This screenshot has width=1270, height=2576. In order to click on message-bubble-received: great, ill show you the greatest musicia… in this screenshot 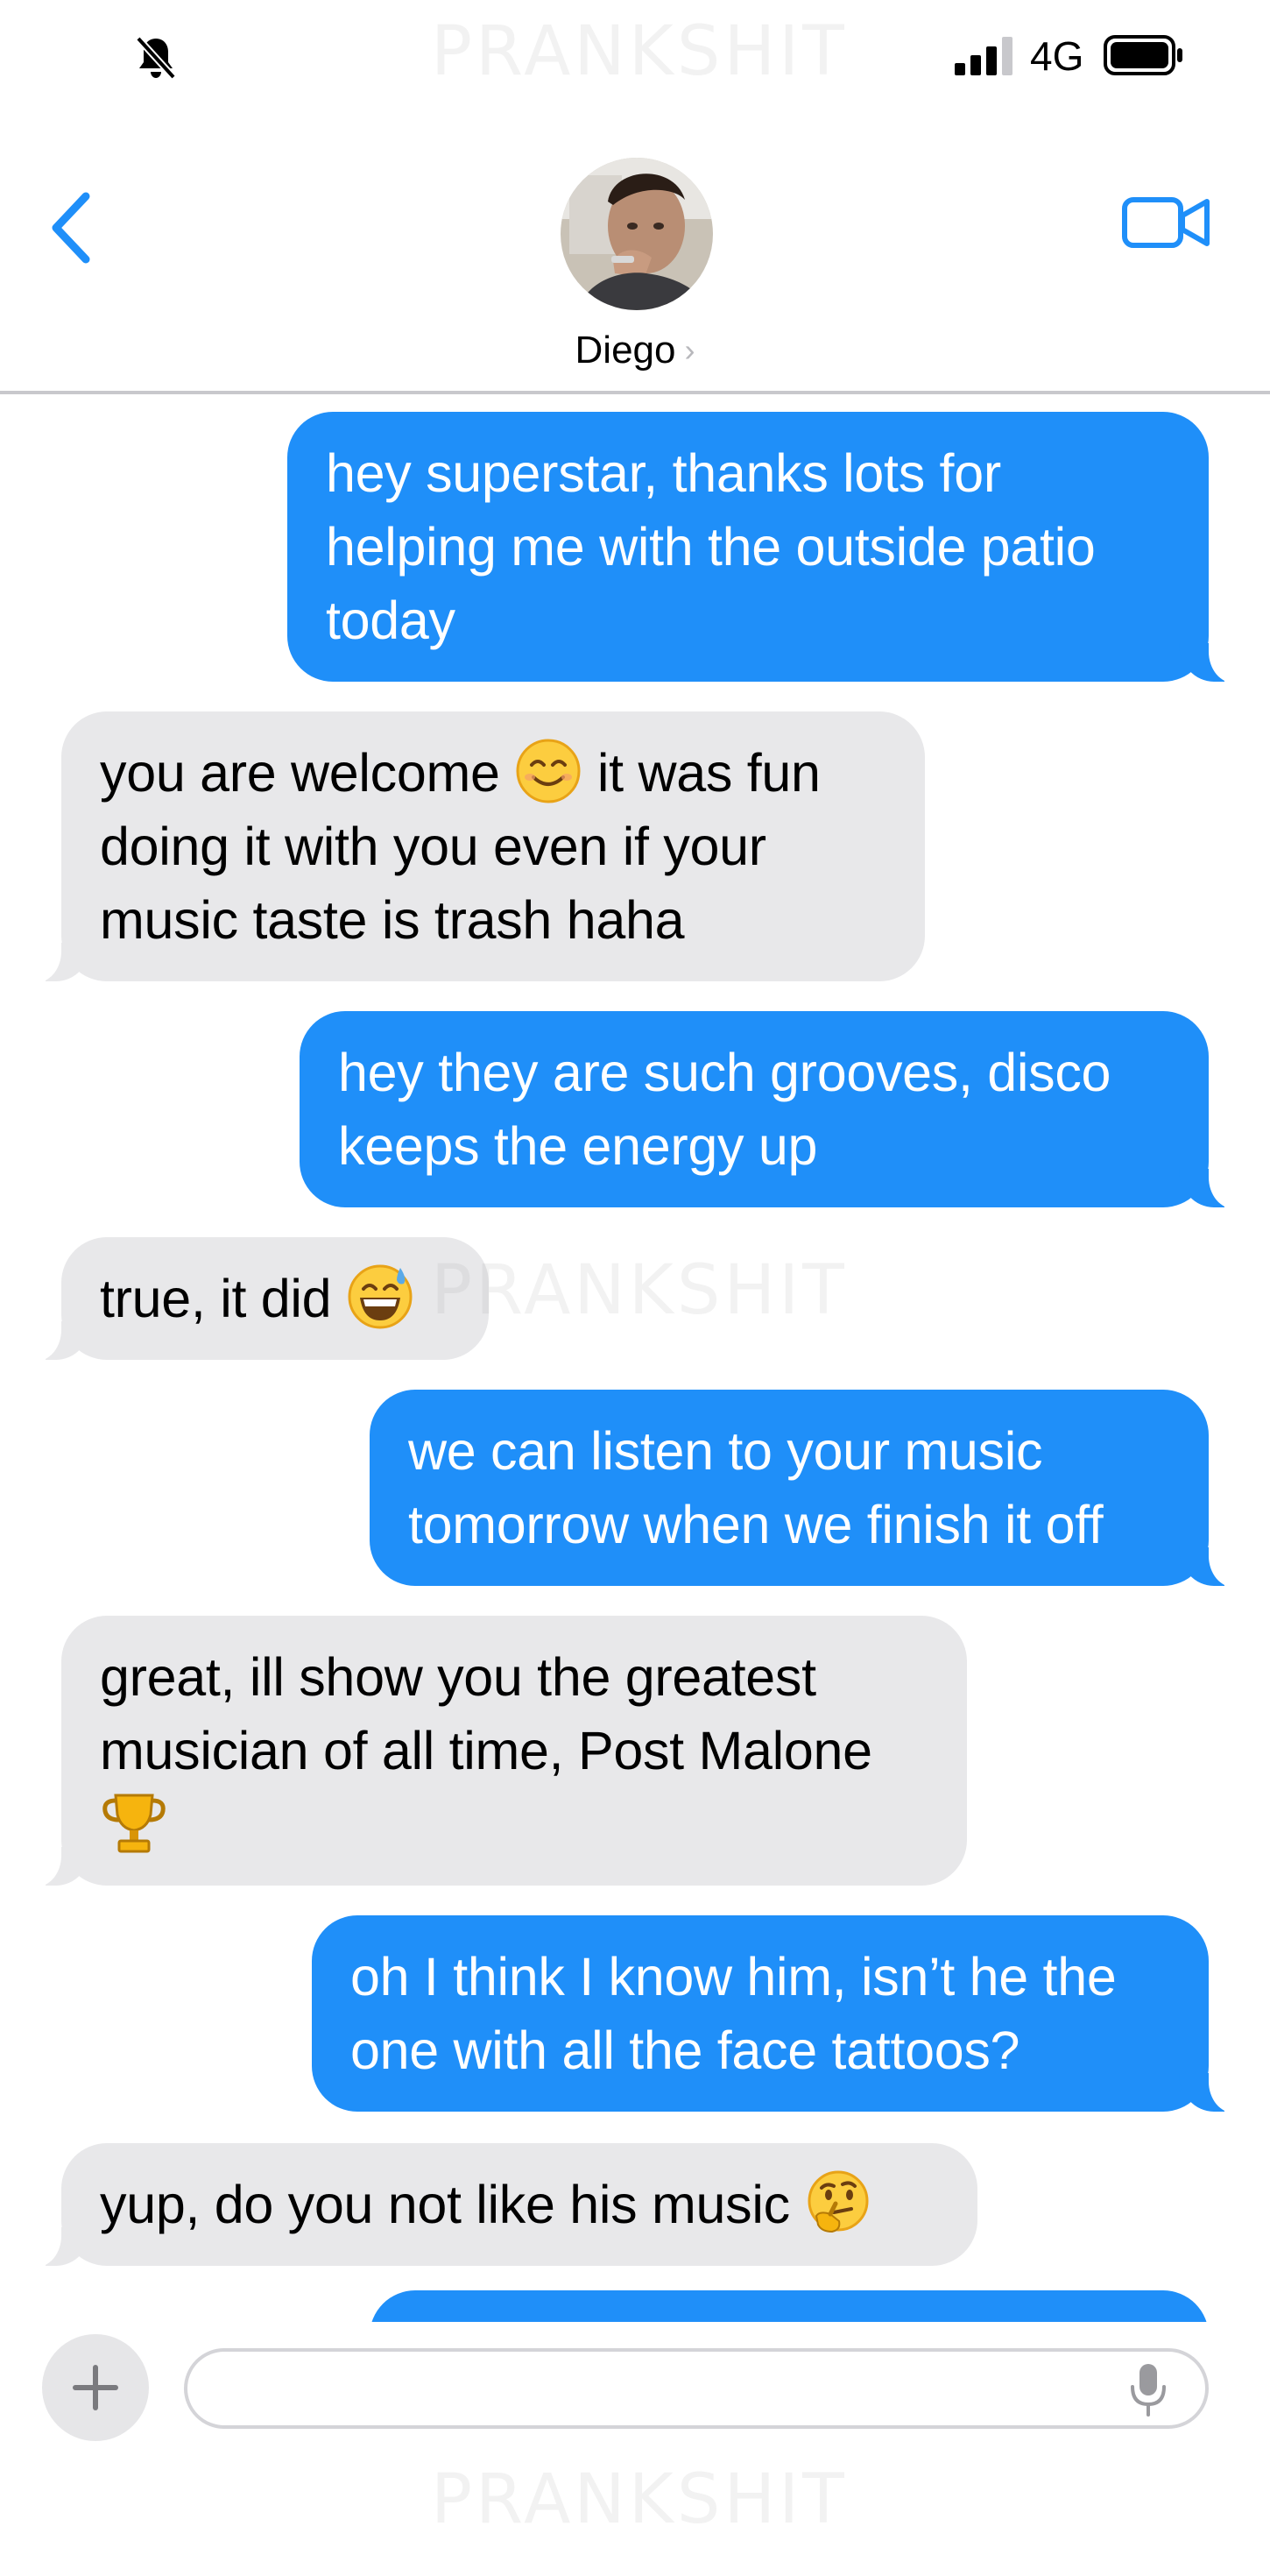, I will do `click(496, 1751)`.